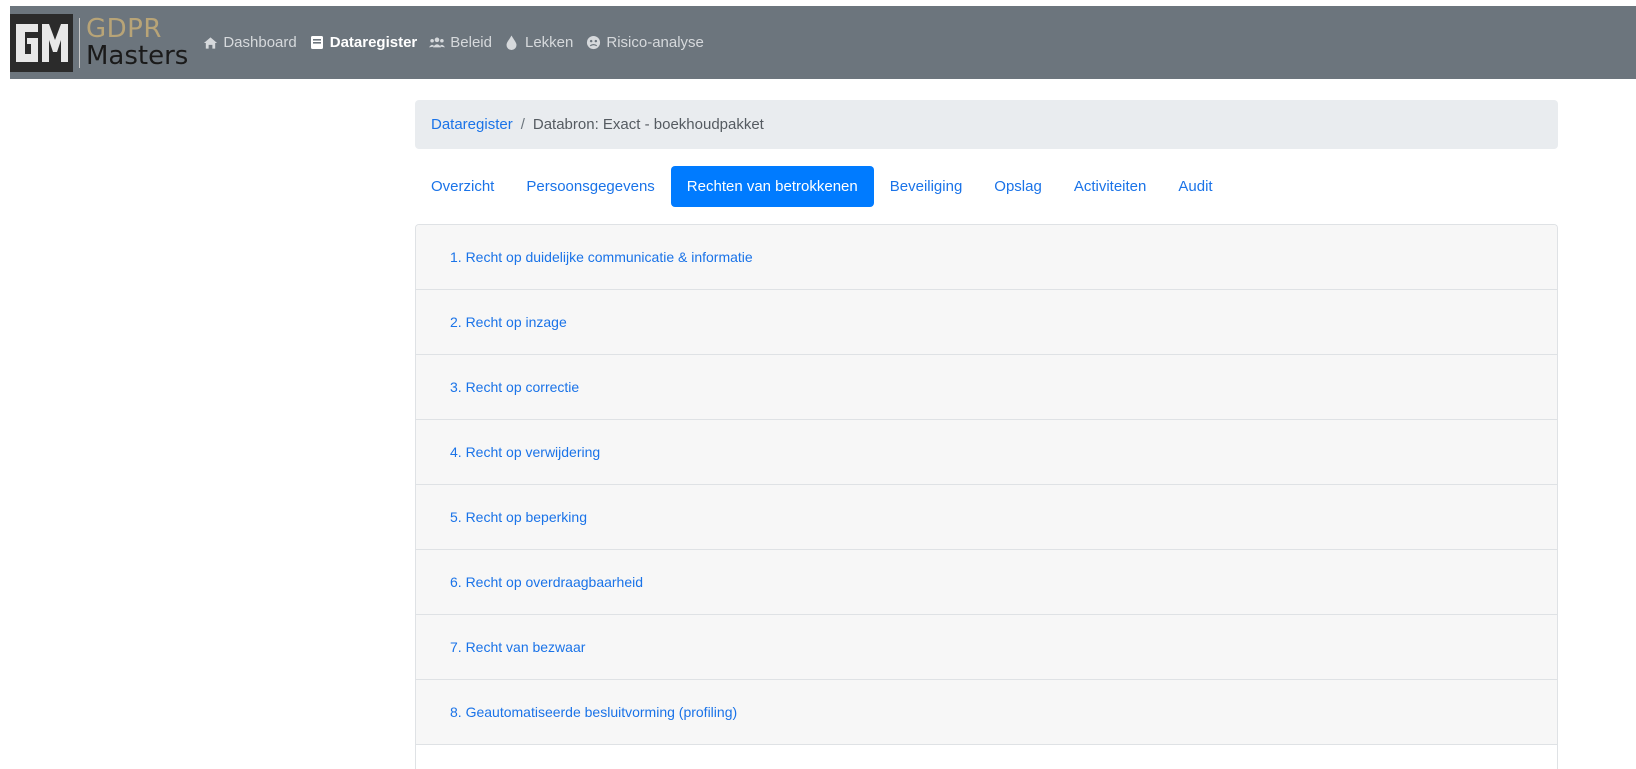 Image resolution: width=1636 pixels, height=769 pixels. I want to click on brand-logo: GDPR Masters, so click(99, 42).